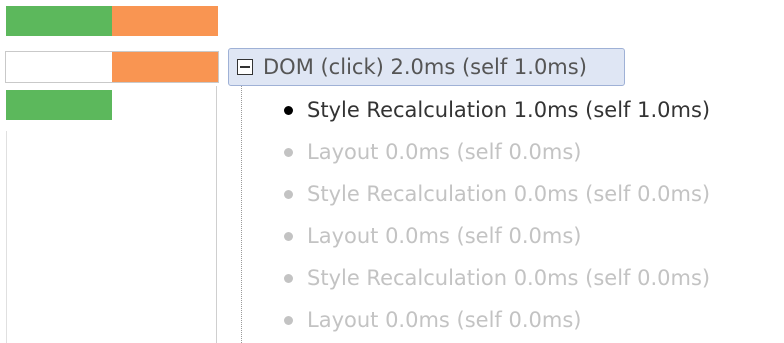 The height and width of the screenshot is (343, 784). I want to click on tree-child-5: Layout 0.0ms (self 0.0ms), so click(432, 320).